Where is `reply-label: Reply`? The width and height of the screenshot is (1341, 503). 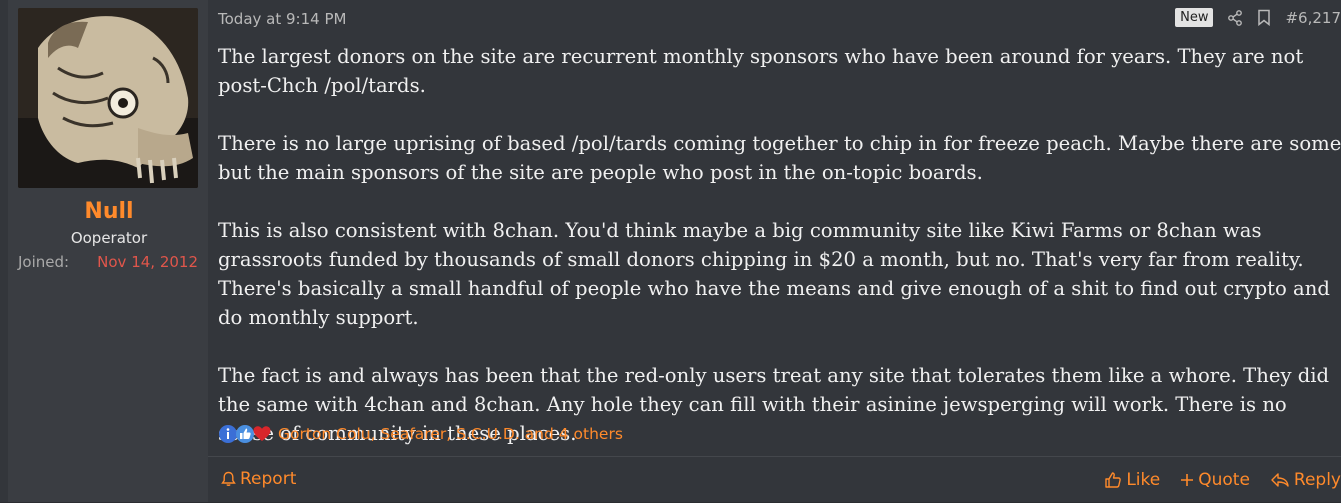 reply-label: Reply is located at coordinates (1317, 480).